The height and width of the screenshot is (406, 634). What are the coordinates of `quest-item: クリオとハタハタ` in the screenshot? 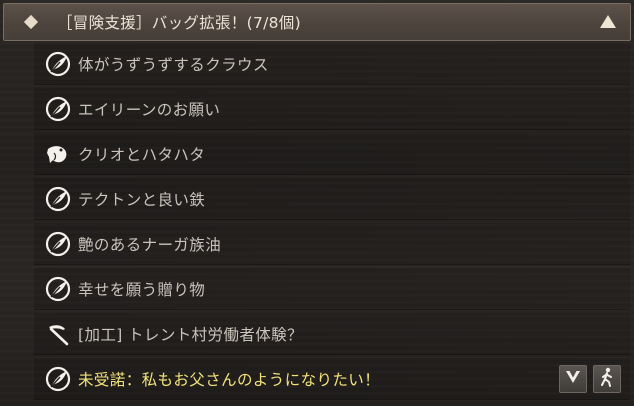 It's located at (332, 154).